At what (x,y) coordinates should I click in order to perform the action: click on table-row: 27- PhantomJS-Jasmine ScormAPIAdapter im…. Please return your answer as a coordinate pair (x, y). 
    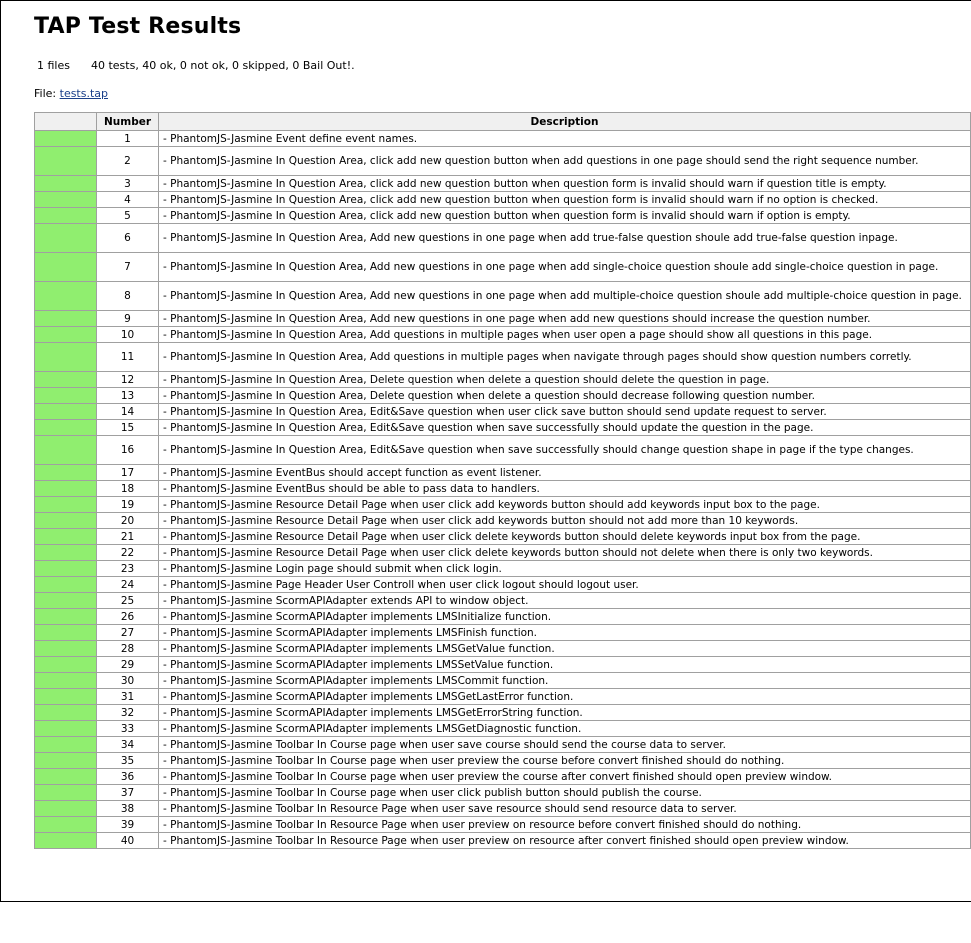
    Looking at the image, I should click on (502, 632).